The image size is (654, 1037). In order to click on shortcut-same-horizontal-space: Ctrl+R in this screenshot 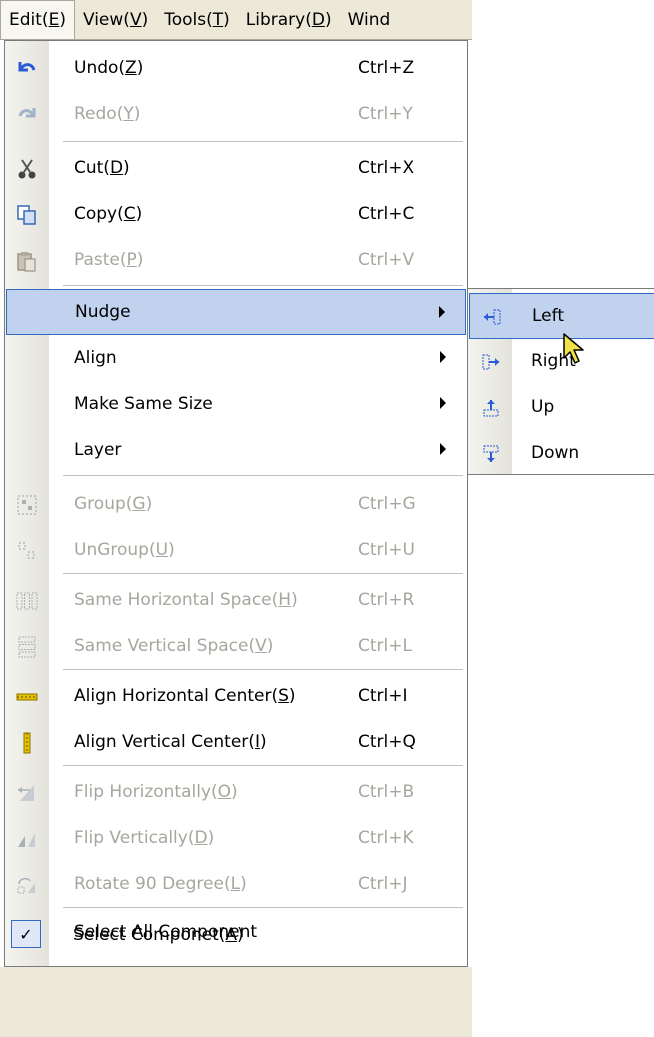, I will do `click(386, 600)`.